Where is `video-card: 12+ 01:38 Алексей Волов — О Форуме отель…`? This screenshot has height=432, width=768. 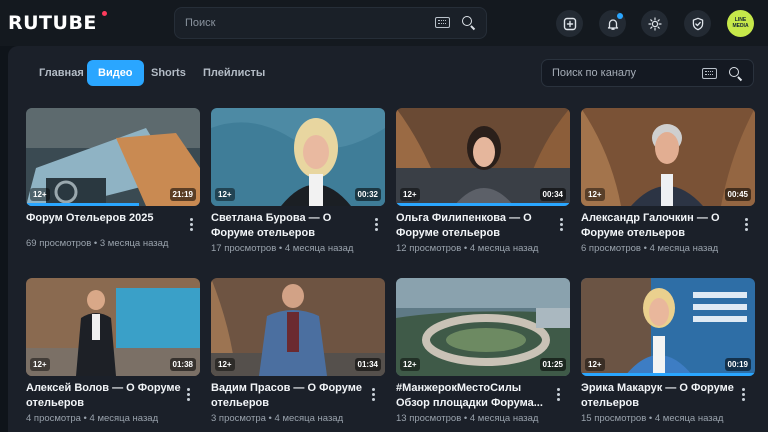 video-card: 12+ 01:38 Алексей Волов — О Форуме отель… is located at coordinates (113, 355).